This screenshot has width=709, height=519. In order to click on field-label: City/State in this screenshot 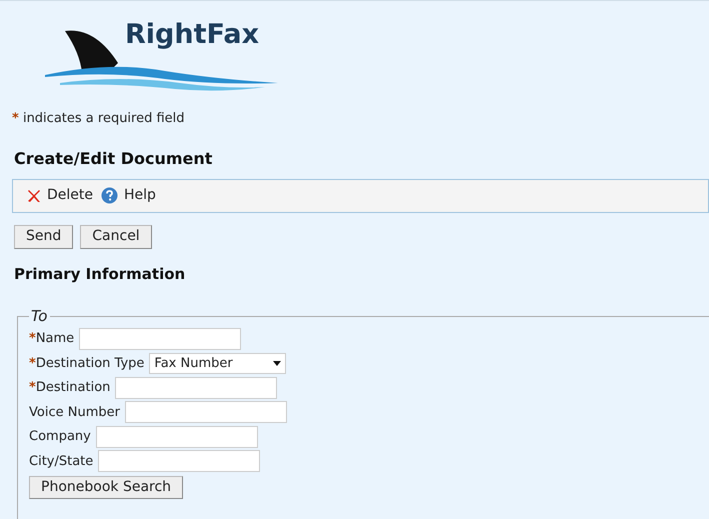, I will do `click(61, 461)`.